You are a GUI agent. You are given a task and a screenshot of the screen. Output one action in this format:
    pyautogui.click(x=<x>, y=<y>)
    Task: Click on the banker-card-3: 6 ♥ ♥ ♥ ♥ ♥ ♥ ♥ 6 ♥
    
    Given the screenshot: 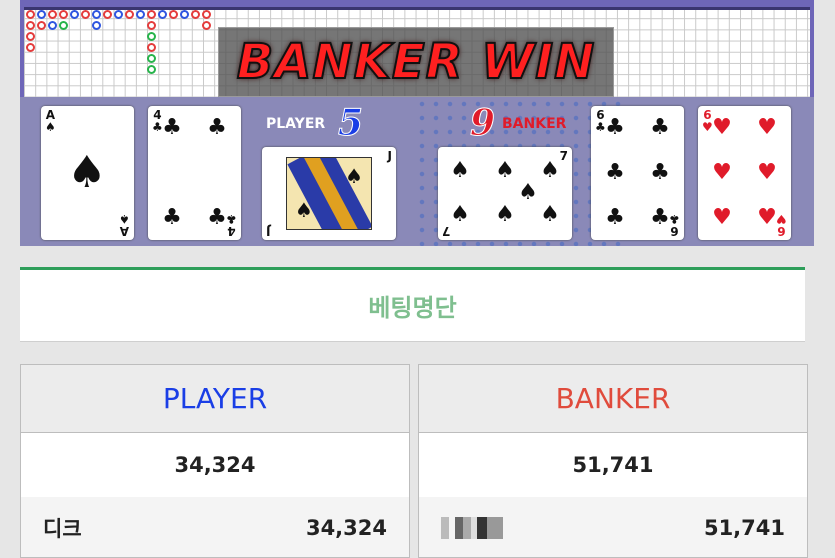 What is the action you would take?
    pyautogui.click(x=744, y=173)
    